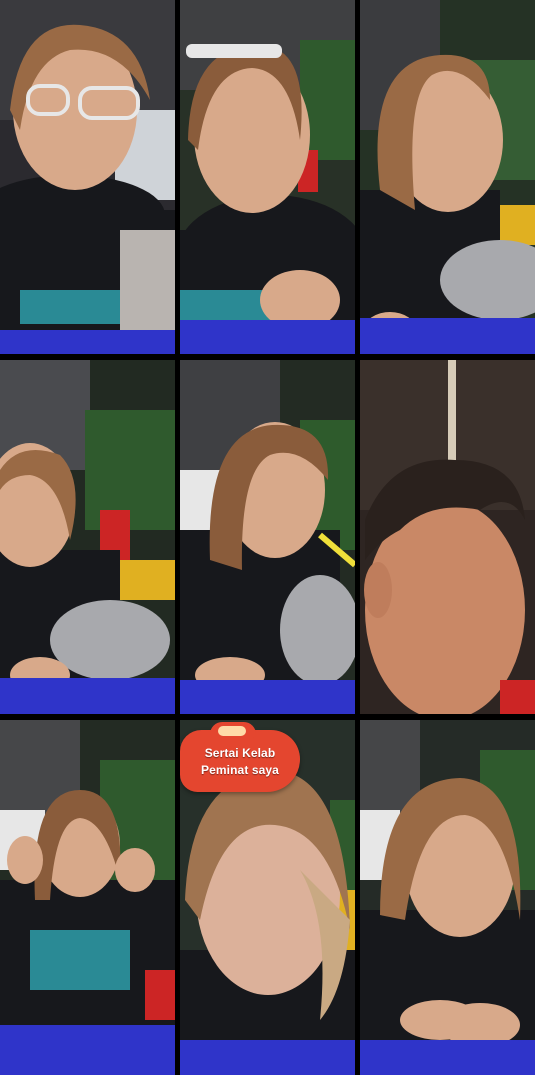  What do you see at coordinates (240, 753) in the screenshot?
I see `fan-club-label-line1: Sertai Kelab` at bounding box center [240, 753].